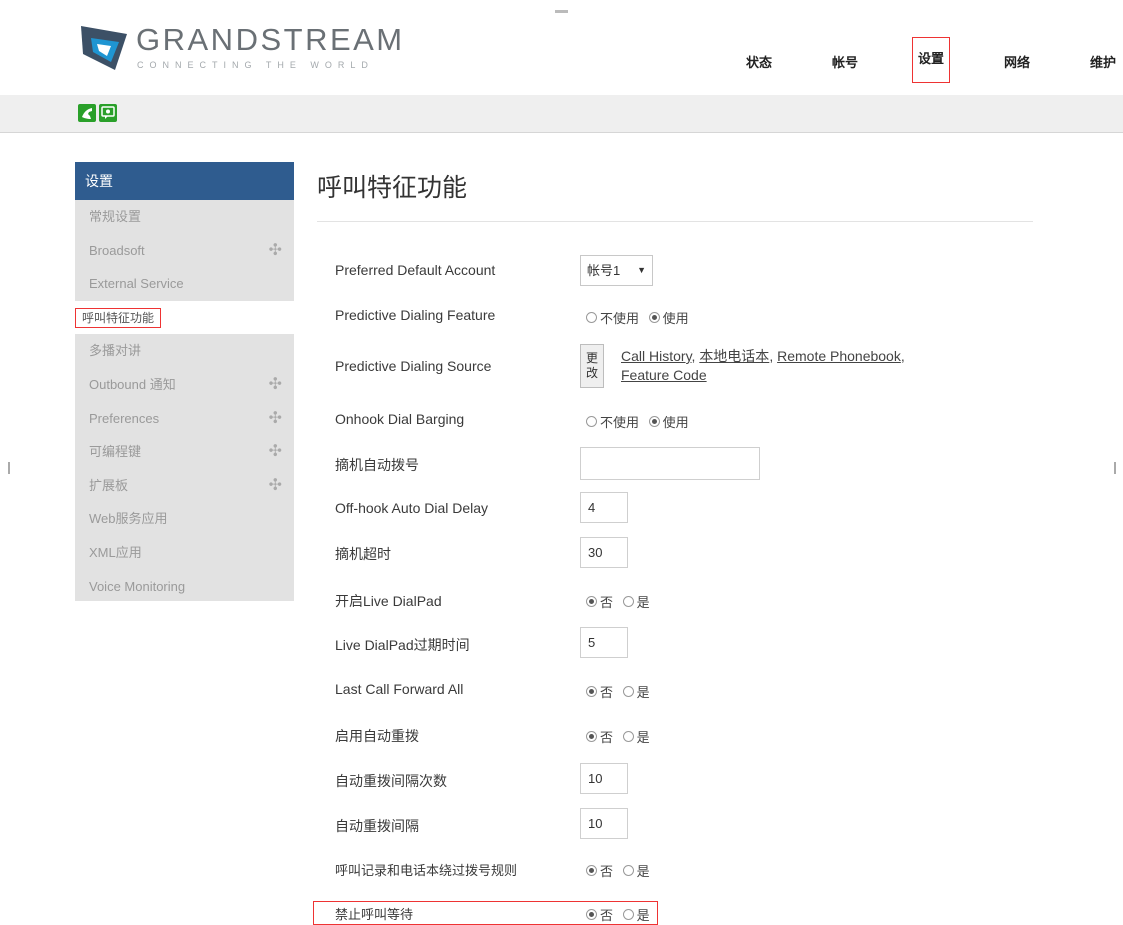 This screenshot has width=1123, height=925. What do you see at coordinates (604, 507) in the screenshot?
I see `offhook-auto-dial-delay-input: 4` at bounding box center [604, 507].